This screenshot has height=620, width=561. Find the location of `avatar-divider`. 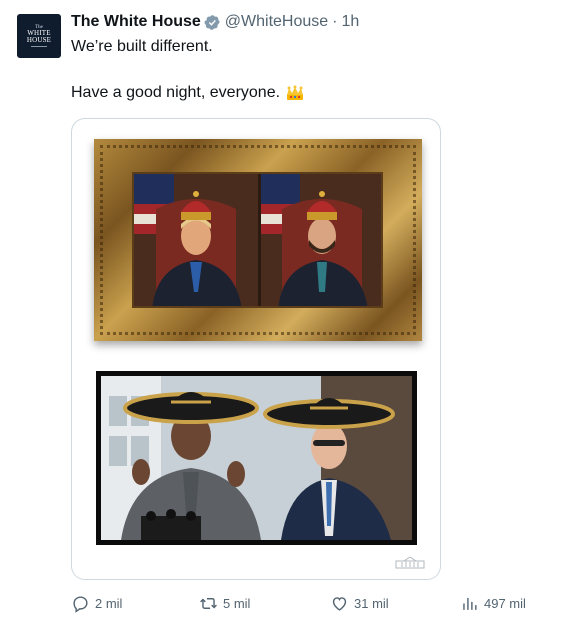

avatar-divider is located at coordinates (39, 47).